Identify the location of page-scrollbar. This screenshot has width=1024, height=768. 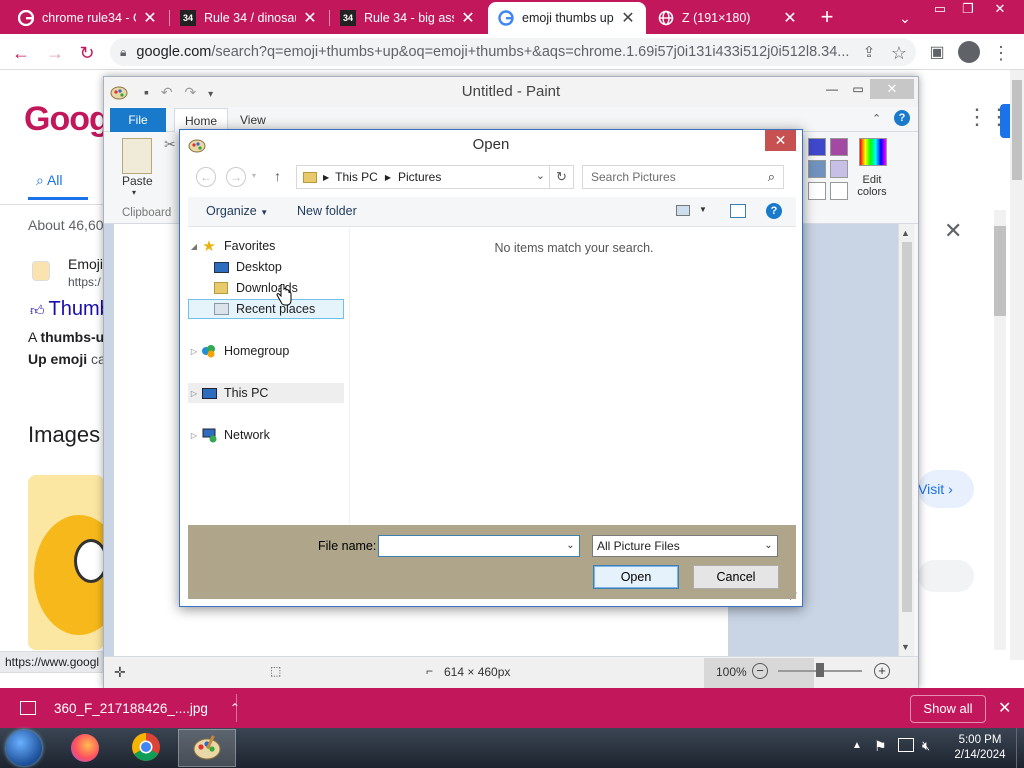
(1017, 365).